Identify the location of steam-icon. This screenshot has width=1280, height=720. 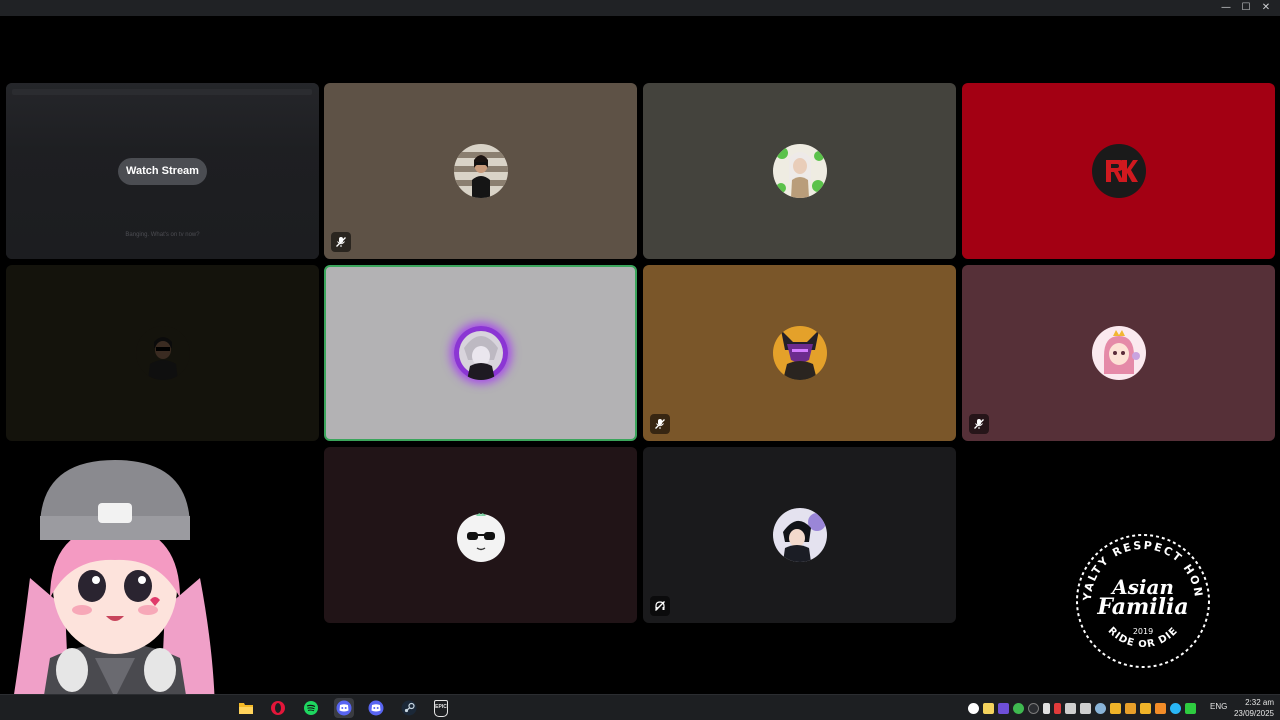
(409, 708).